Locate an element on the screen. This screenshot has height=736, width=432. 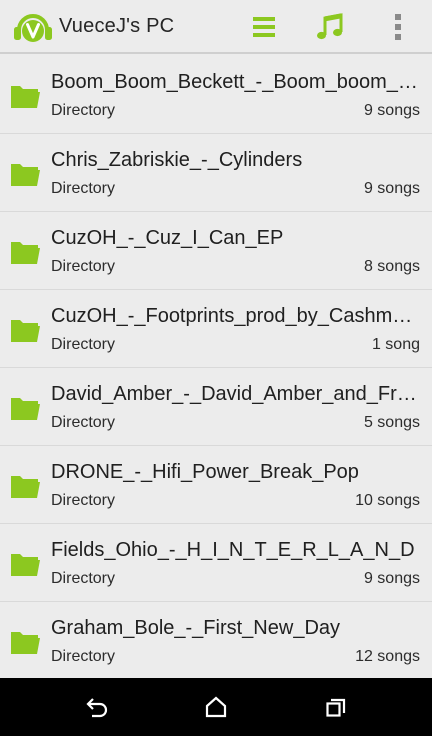
overflow-menu-icon is located at coordinates (398, 27).